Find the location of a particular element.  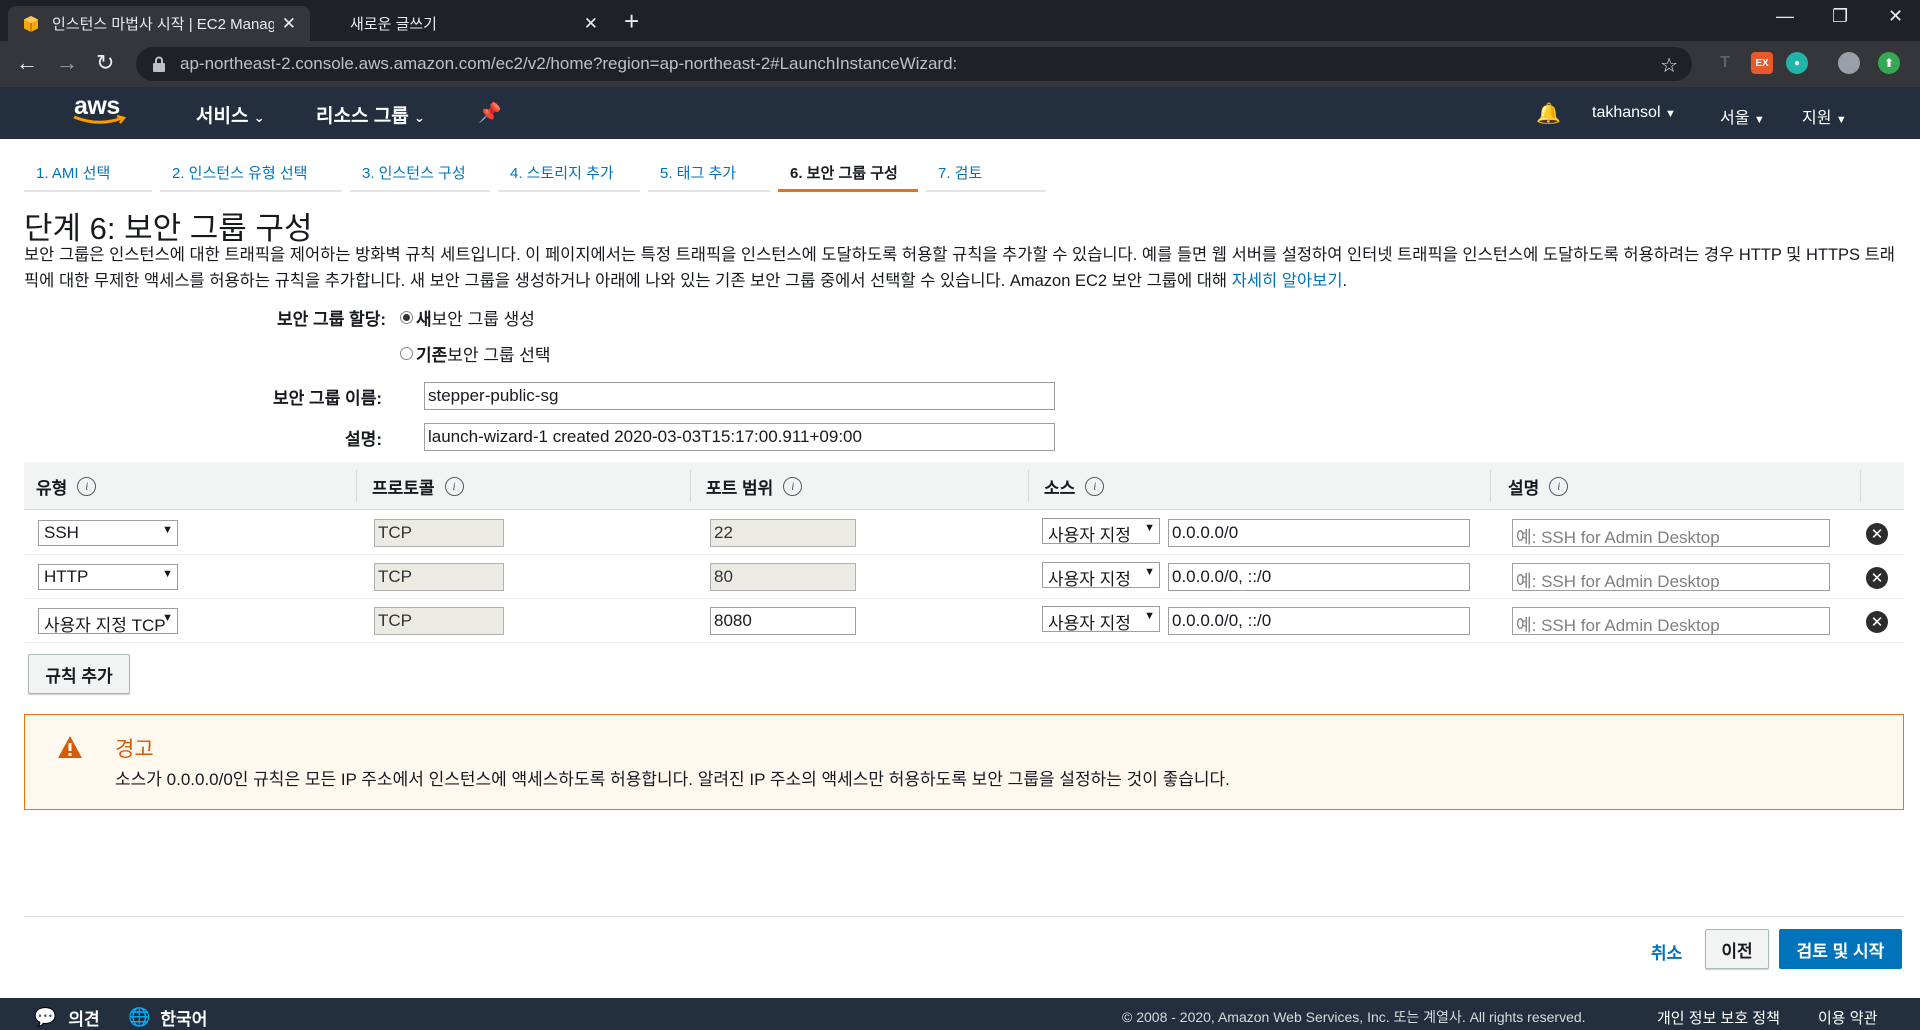

sg-description-label: 설명: is located at coordinates (363, 439).